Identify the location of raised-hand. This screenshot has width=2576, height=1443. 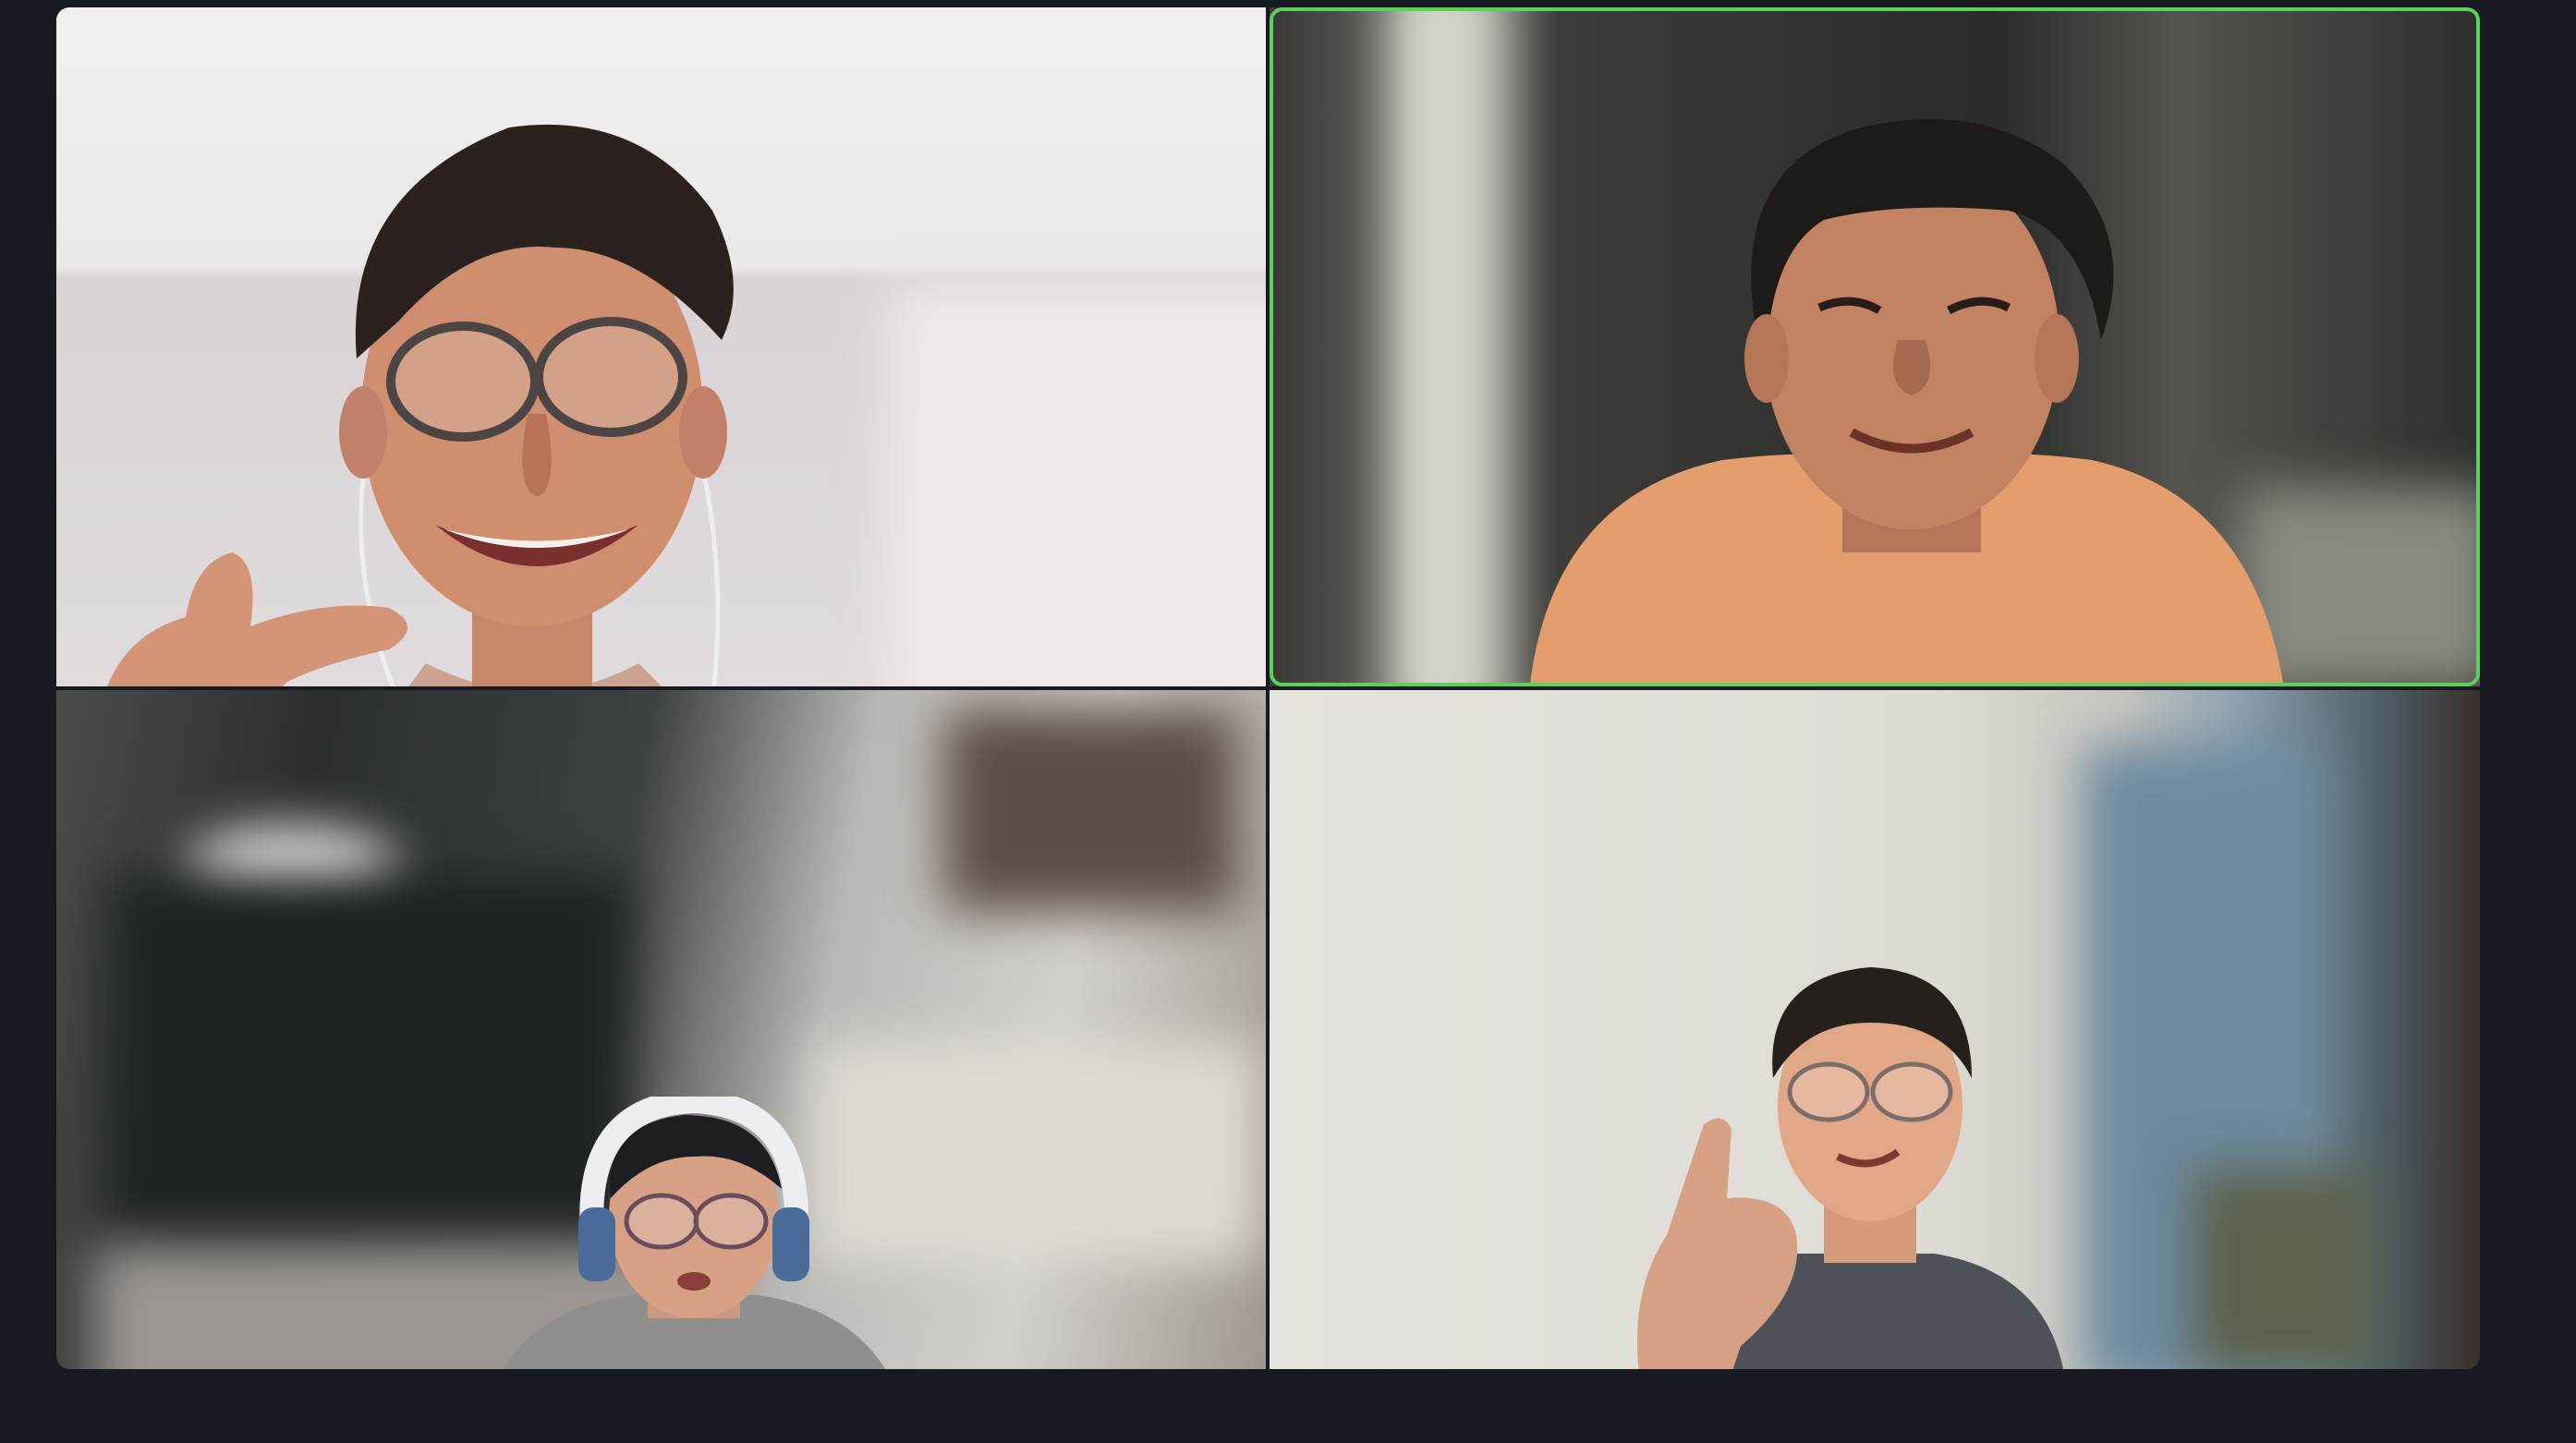
(259, 606).